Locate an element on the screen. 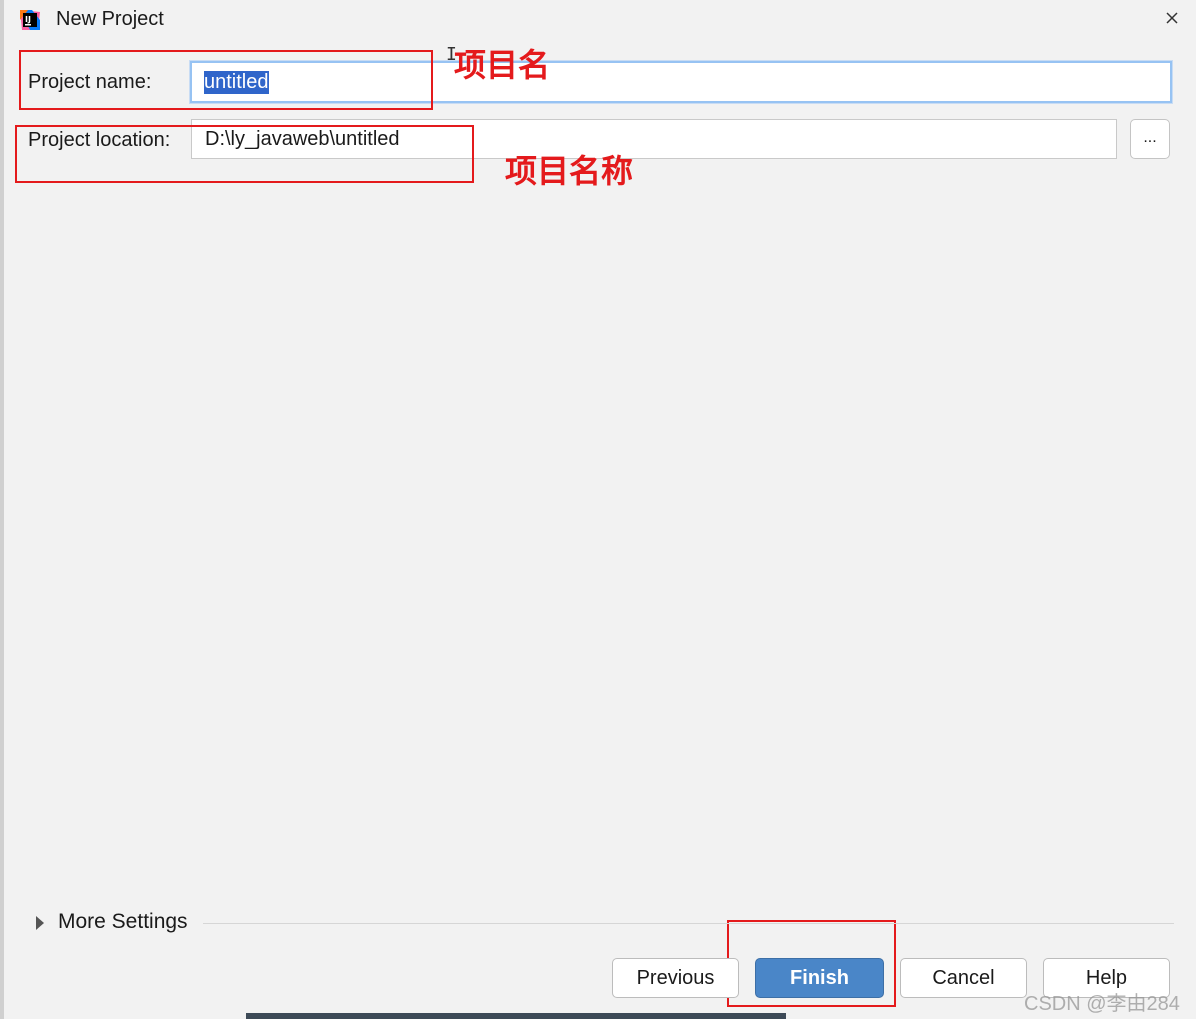 This screenshot has height=1019, width=1196. expand-triangle-icon is located at coordinates (40, 923).